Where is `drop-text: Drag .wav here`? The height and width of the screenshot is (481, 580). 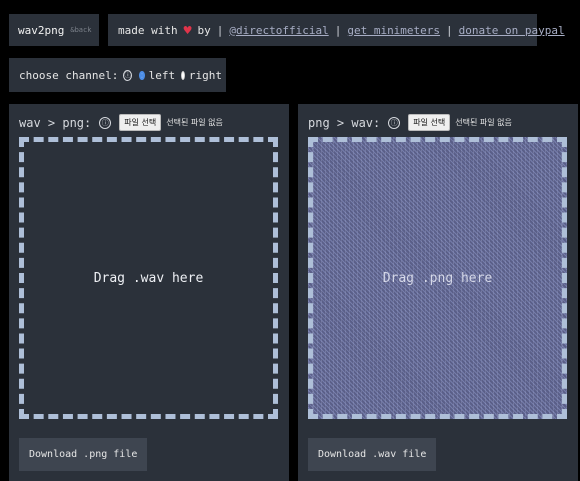 drop-text: Drag .wav here is located at coordinates (148, 278).